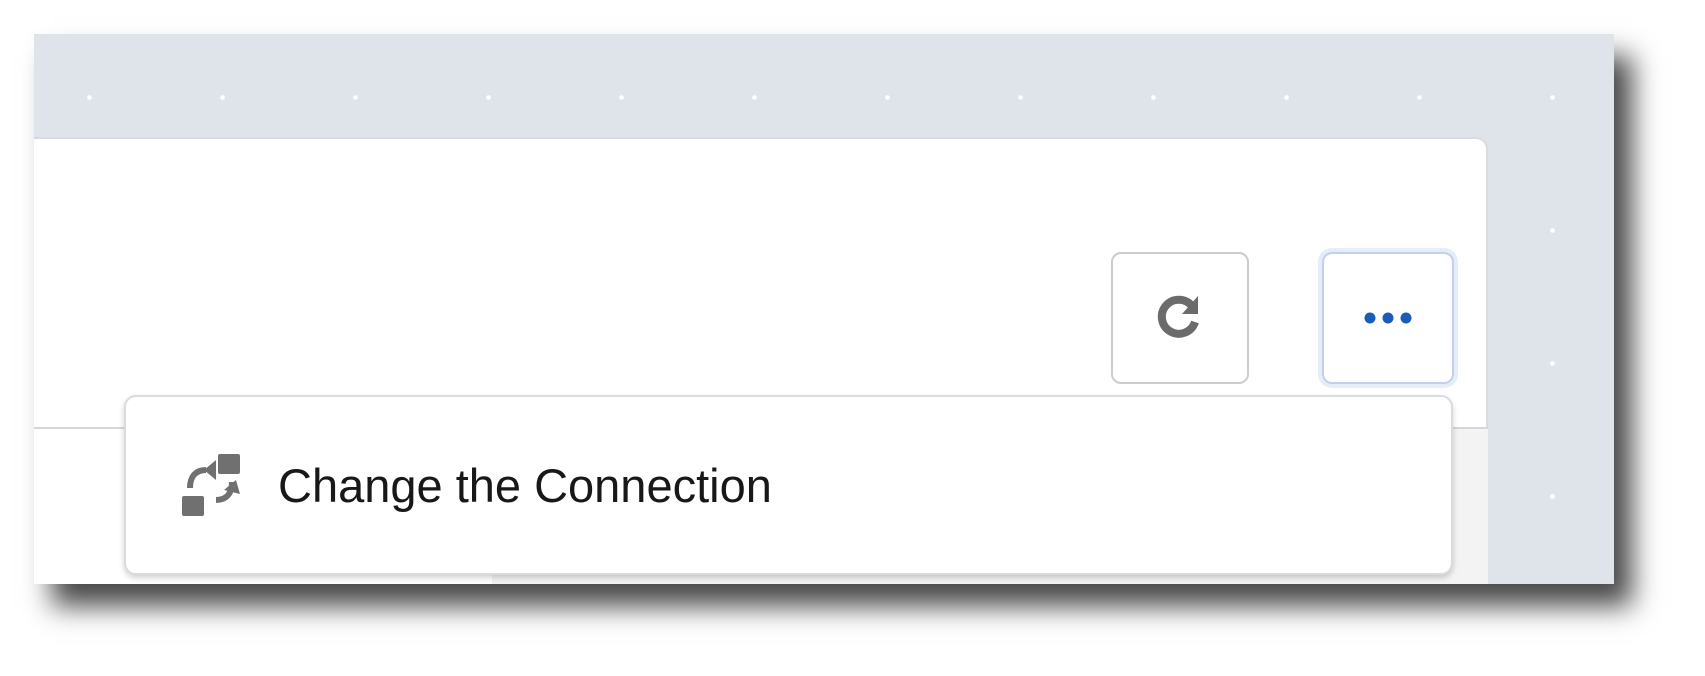 This screenshot has height=676, width=1705. What do you see at coordinates (211, 485) in the screenshot?
I see `swap-arrows-icon` at bounding box center [211, 485].